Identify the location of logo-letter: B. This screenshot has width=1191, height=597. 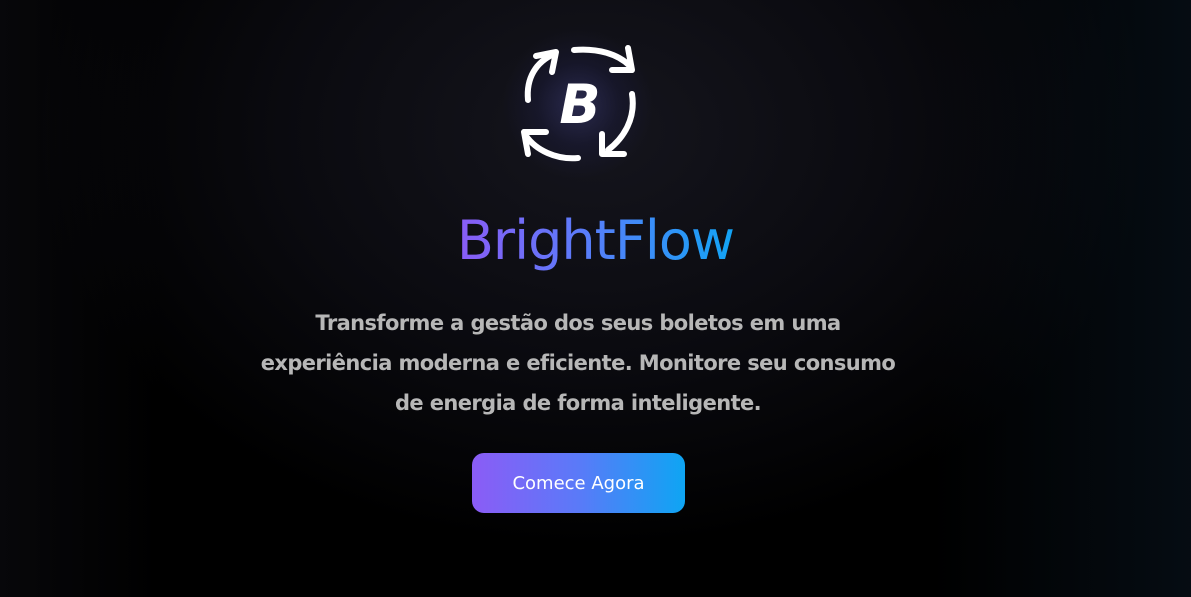
(580, 104).